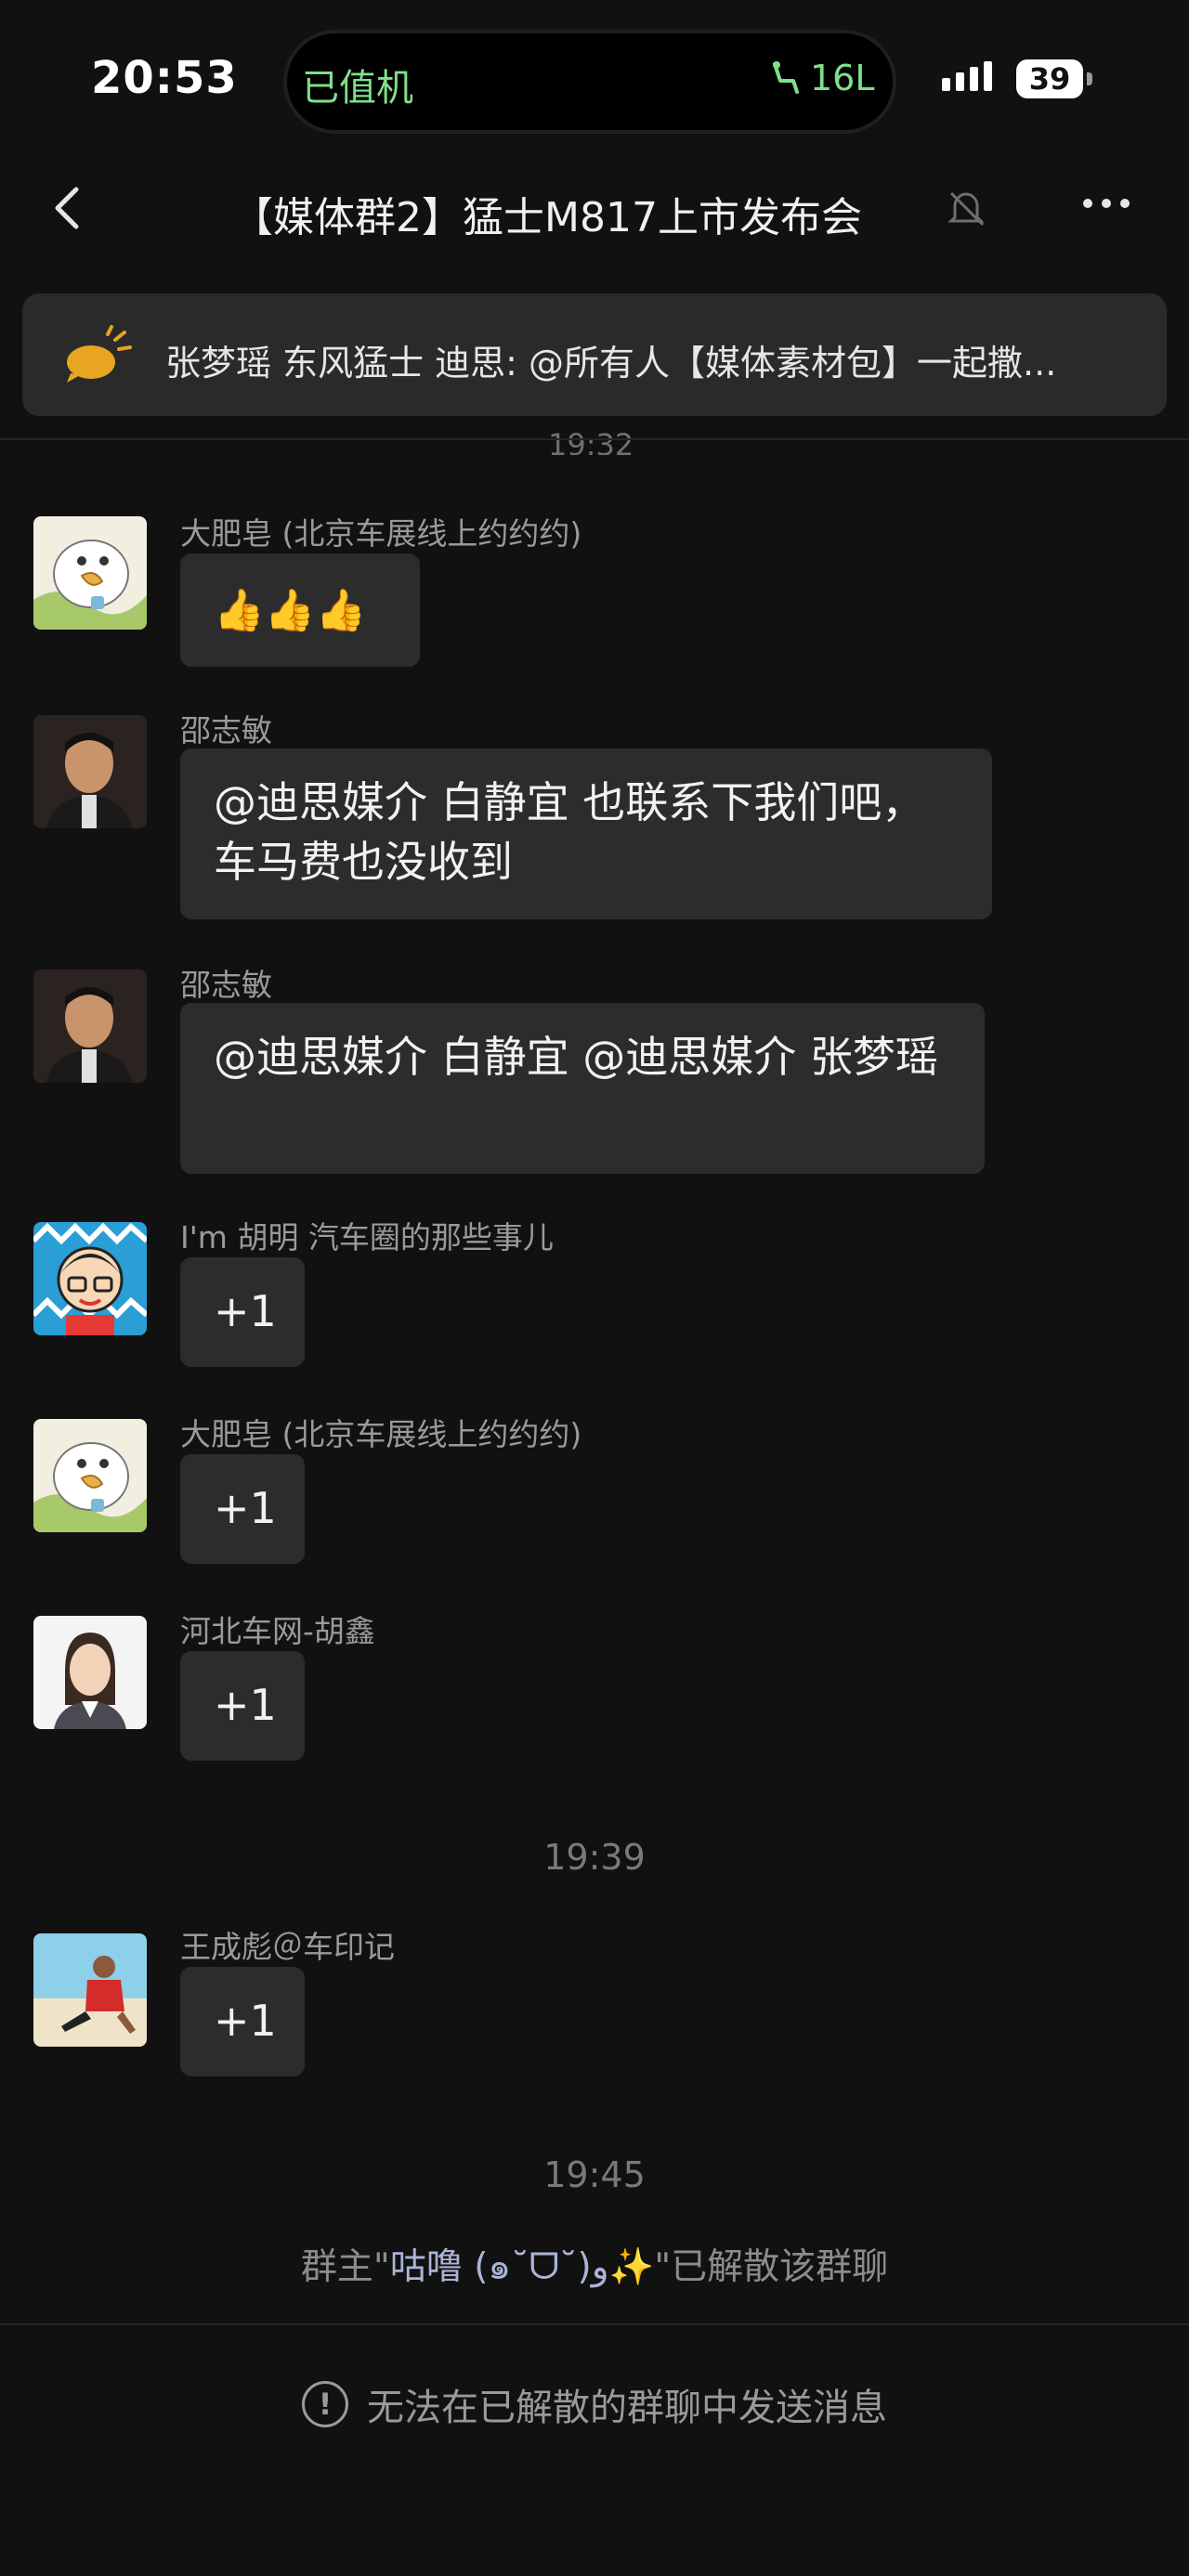 The height and width of the screenshot is (2576, 1189). What do you see at coordinates (1106, 203) in the screenshot?
I see `more-icon` at bounding box center [1106, 203].